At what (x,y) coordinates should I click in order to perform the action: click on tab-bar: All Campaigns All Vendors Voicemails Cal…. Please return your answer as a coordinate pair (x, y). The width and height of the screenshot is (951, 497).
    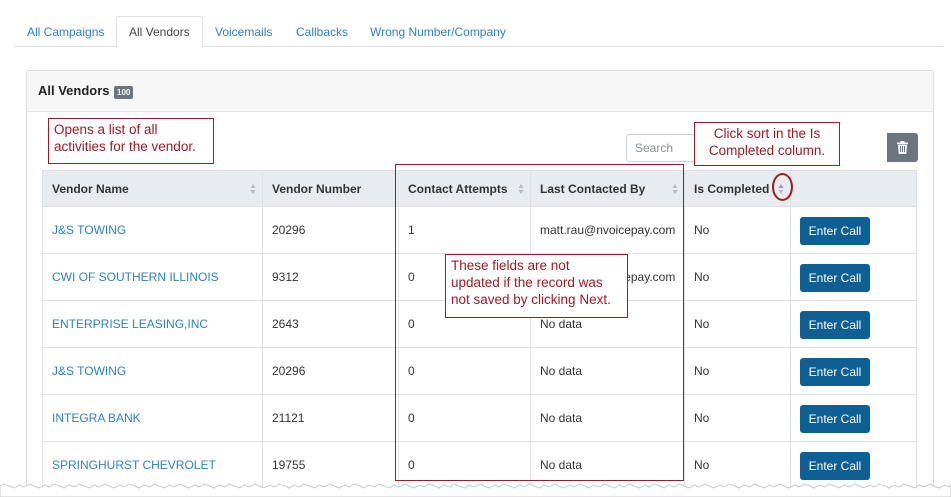
    Looking at the image, I should click on (478, 32).